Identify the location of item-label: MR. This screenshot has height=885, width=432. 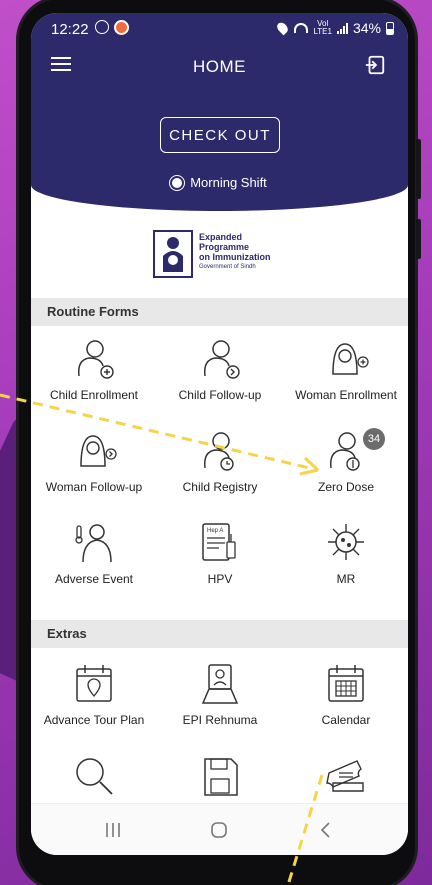
(346, 579).